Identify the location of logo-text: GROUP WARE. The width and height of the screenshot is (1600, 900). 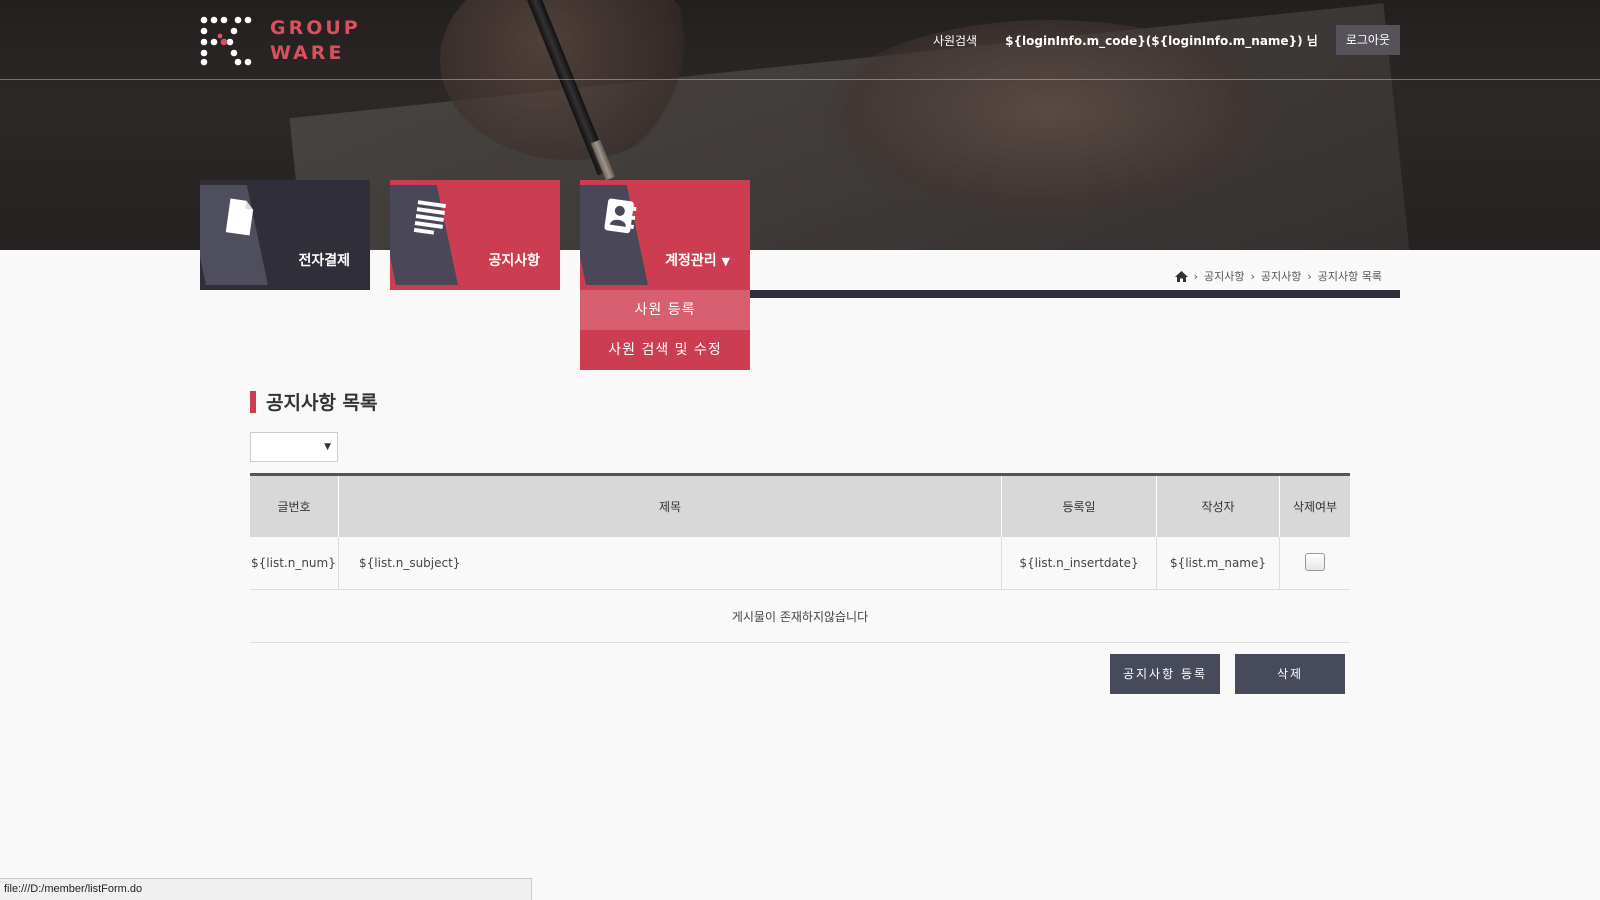
(315, 40).